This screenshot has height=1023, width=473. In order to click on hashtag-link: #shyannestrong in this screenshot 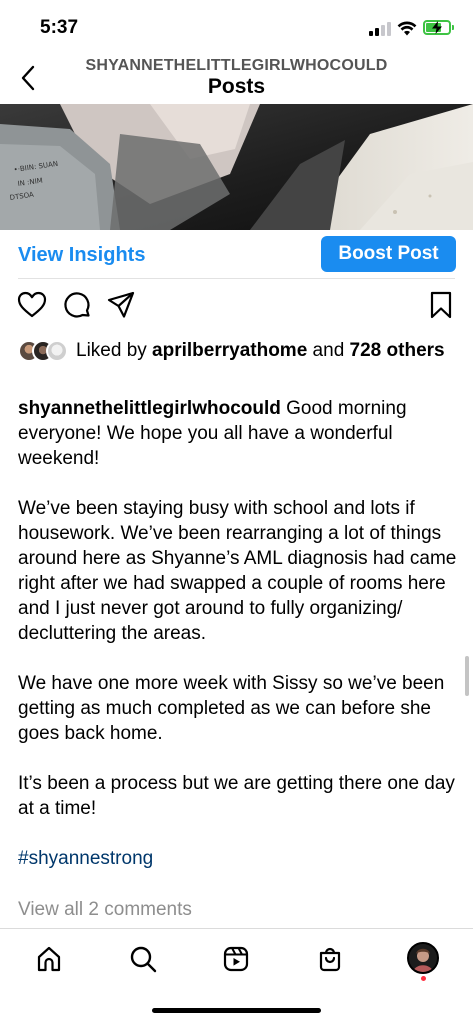, I will do `click(85, 858)`.